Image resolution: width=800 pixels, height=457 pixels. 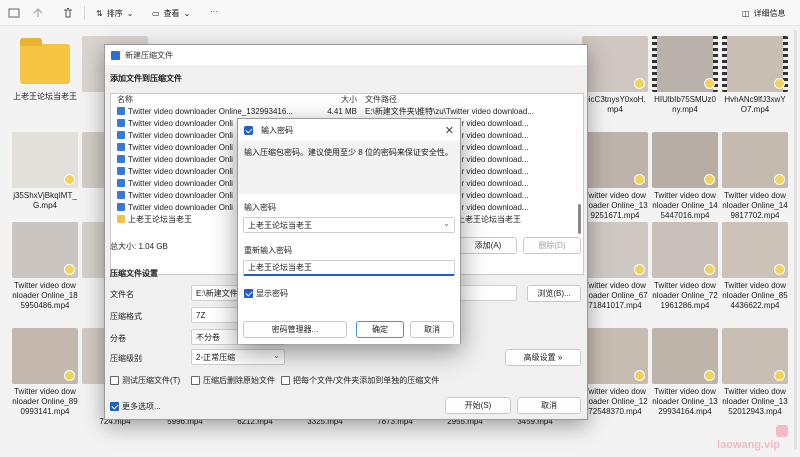 What do you see at coordinates (239, 380) in the screenshot?
I see `delete-after-label: 压缩后删除原始文件` at bounding box center [239, 380].